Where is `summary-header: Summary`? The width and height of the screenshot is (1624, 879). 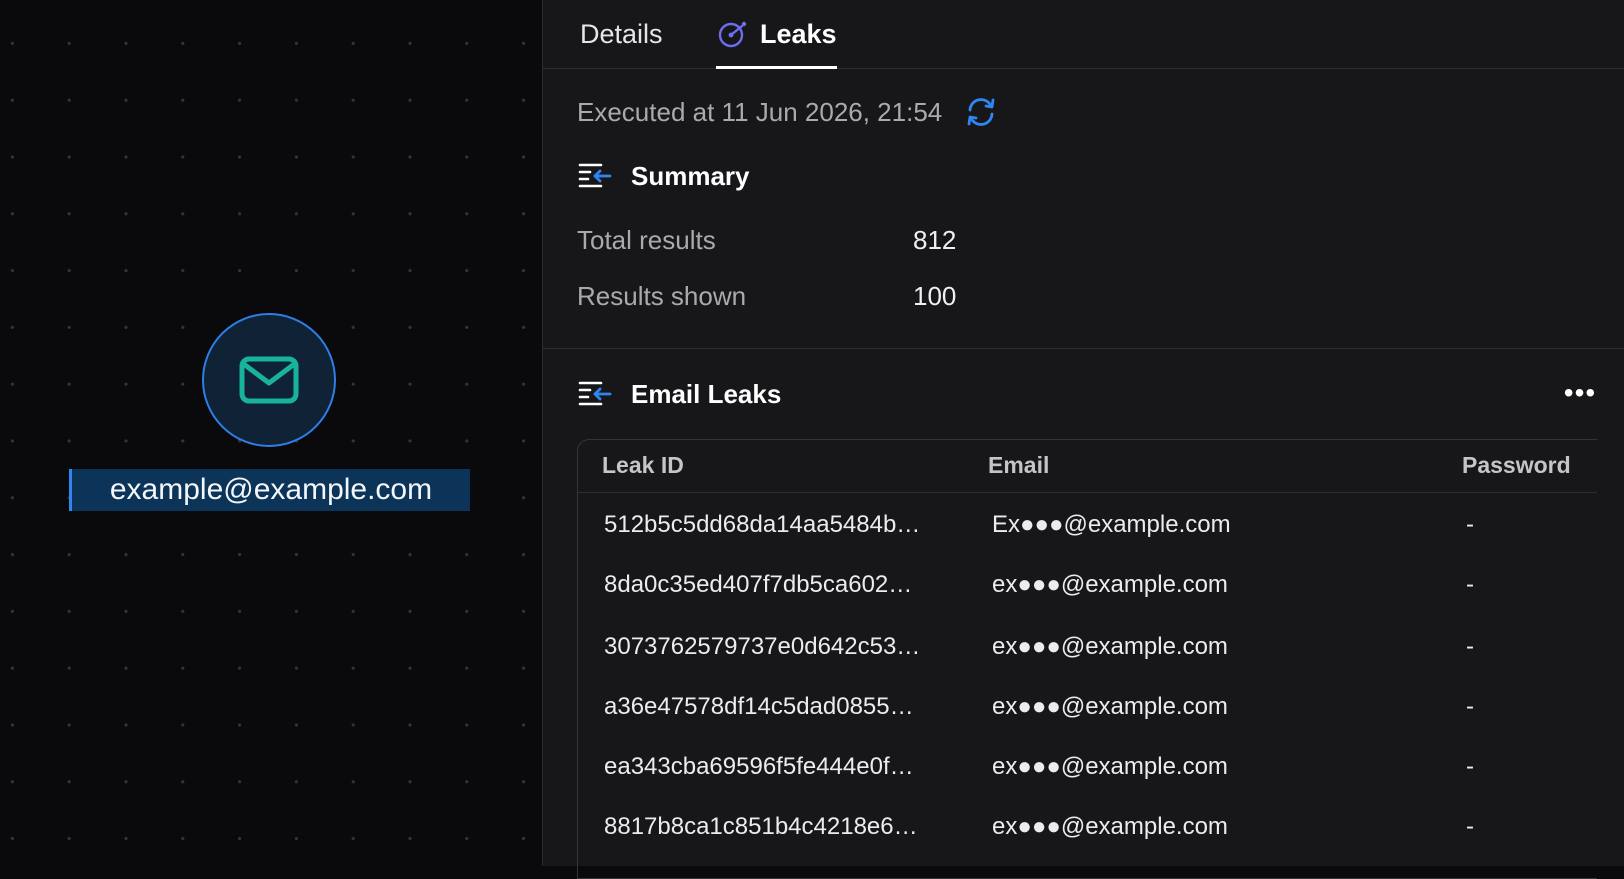 summary-header: Summary is located at coordinates (663, 176).